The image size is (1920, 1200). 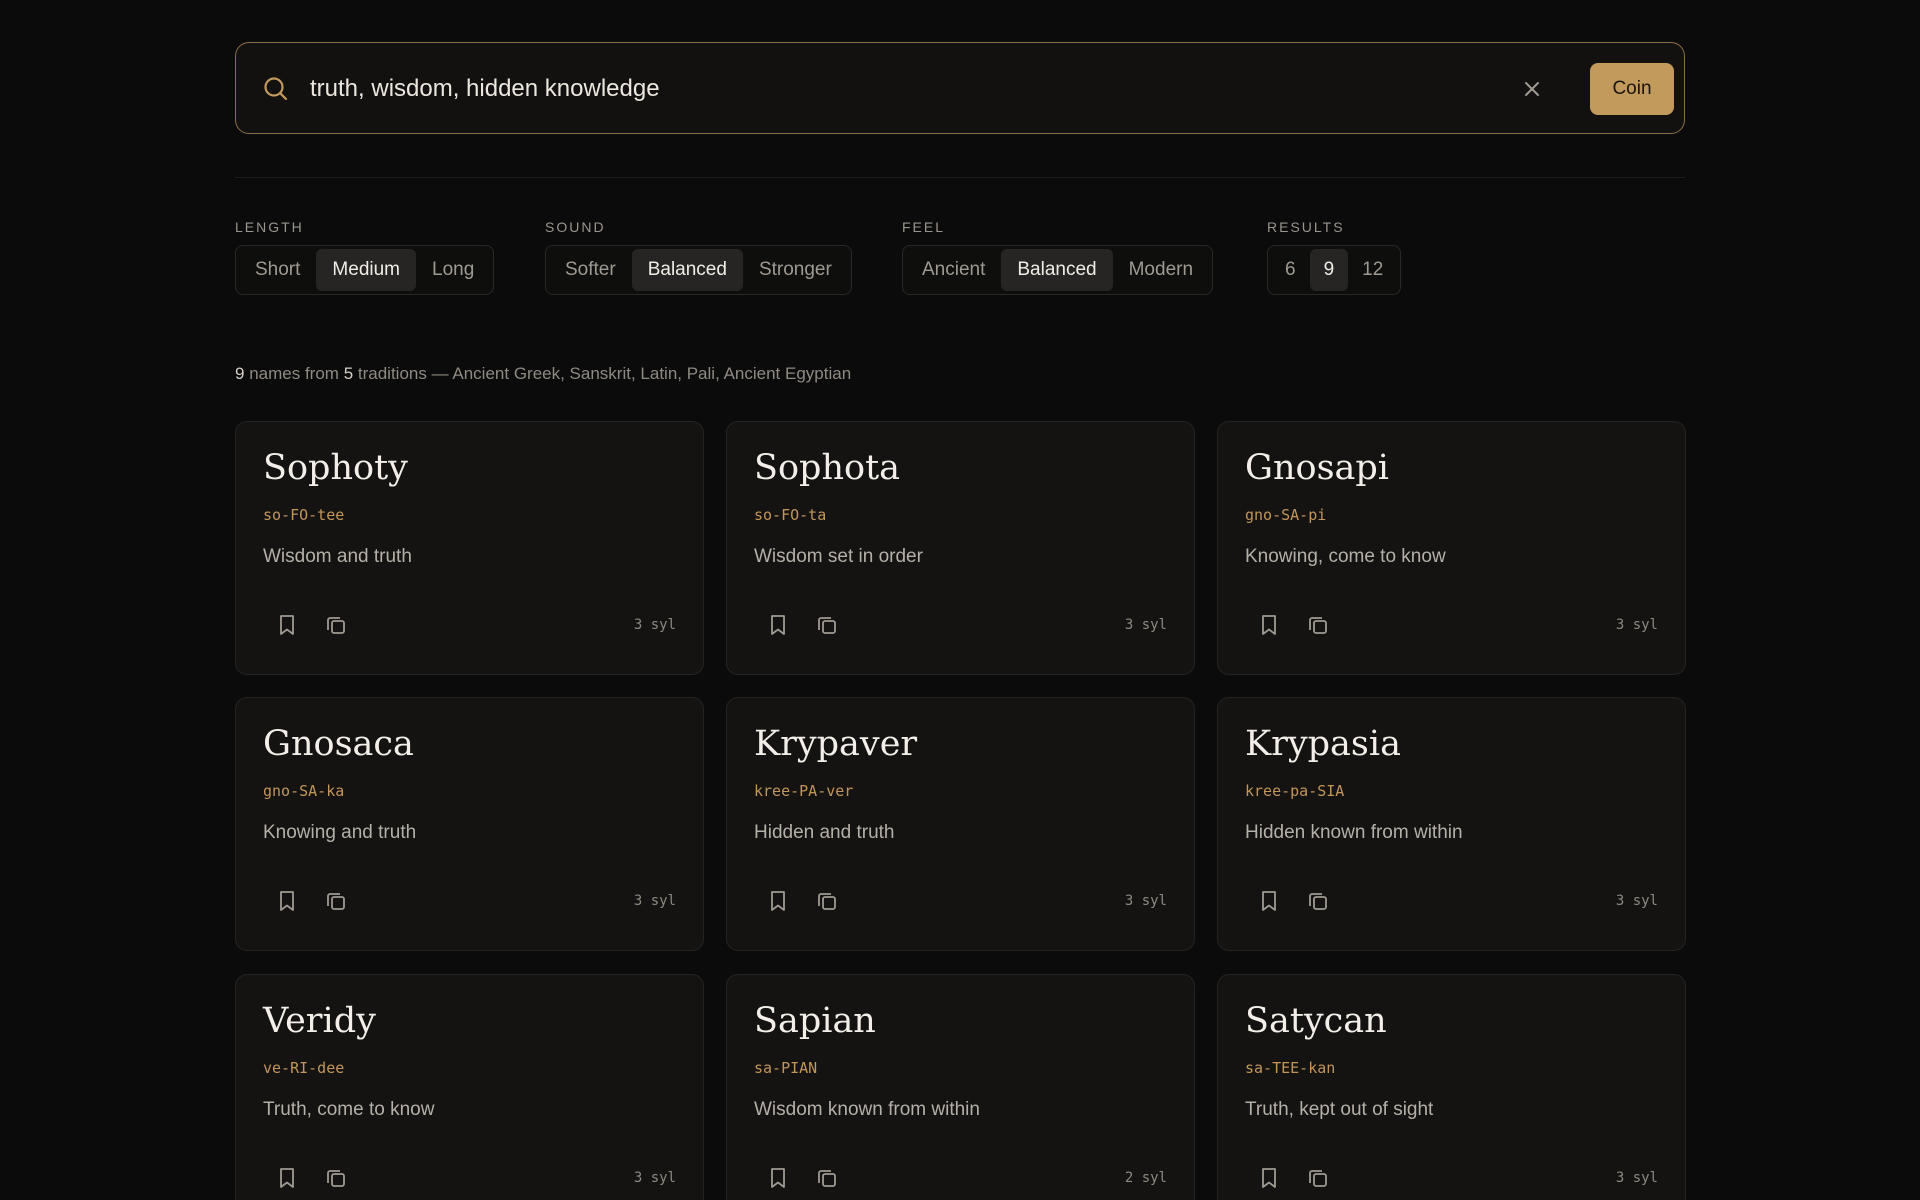 I want to click on name-card: Veridy ve-RI-dee Truth, come to know 3 syl, so click(x=469, y=1087).